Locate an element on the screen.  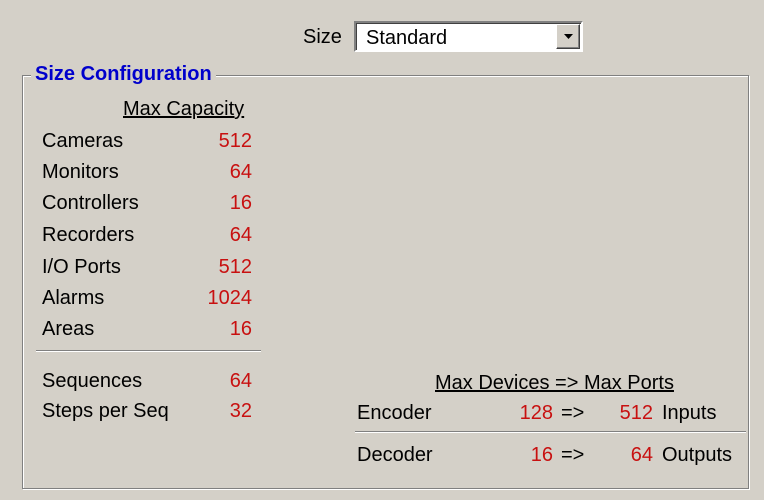
group-title: Size Configuration is located at coordinates (123, 74).